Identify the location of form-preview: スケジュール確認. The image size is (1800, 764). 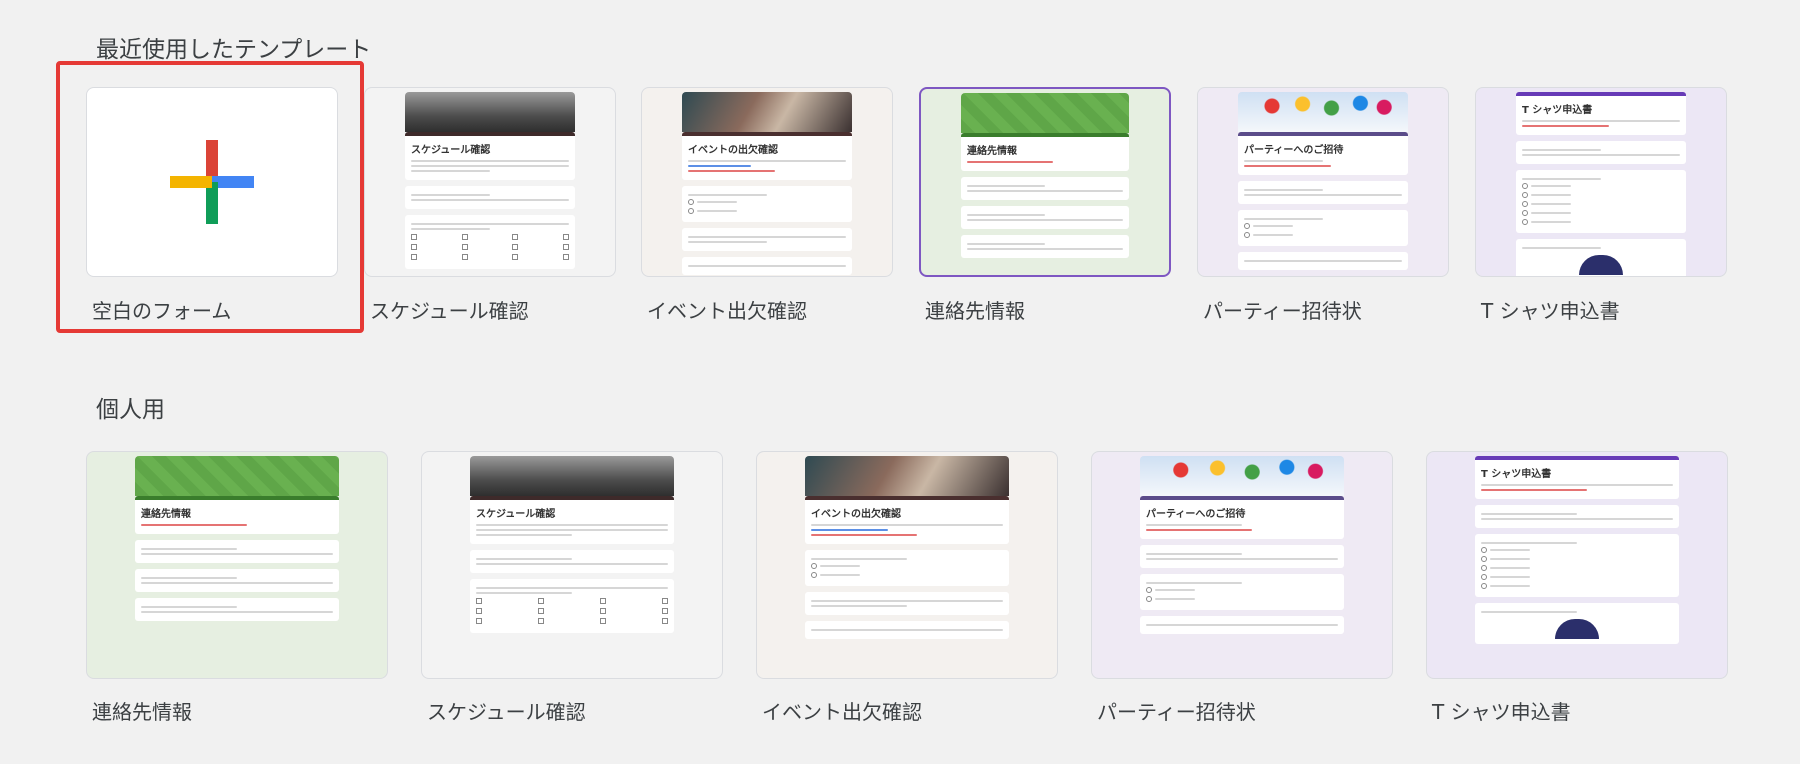
(490, 184).